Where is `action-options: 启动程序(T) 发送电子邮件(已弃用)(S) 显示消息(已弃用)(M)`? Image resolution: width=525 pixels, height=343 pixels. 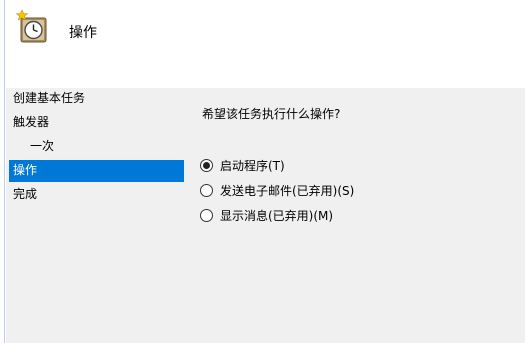 action-options: 启动程序(T) 发送电子邮件(已弃用)(S) 显示消息(已弃用)(M) is located at coordinates (277, 190).